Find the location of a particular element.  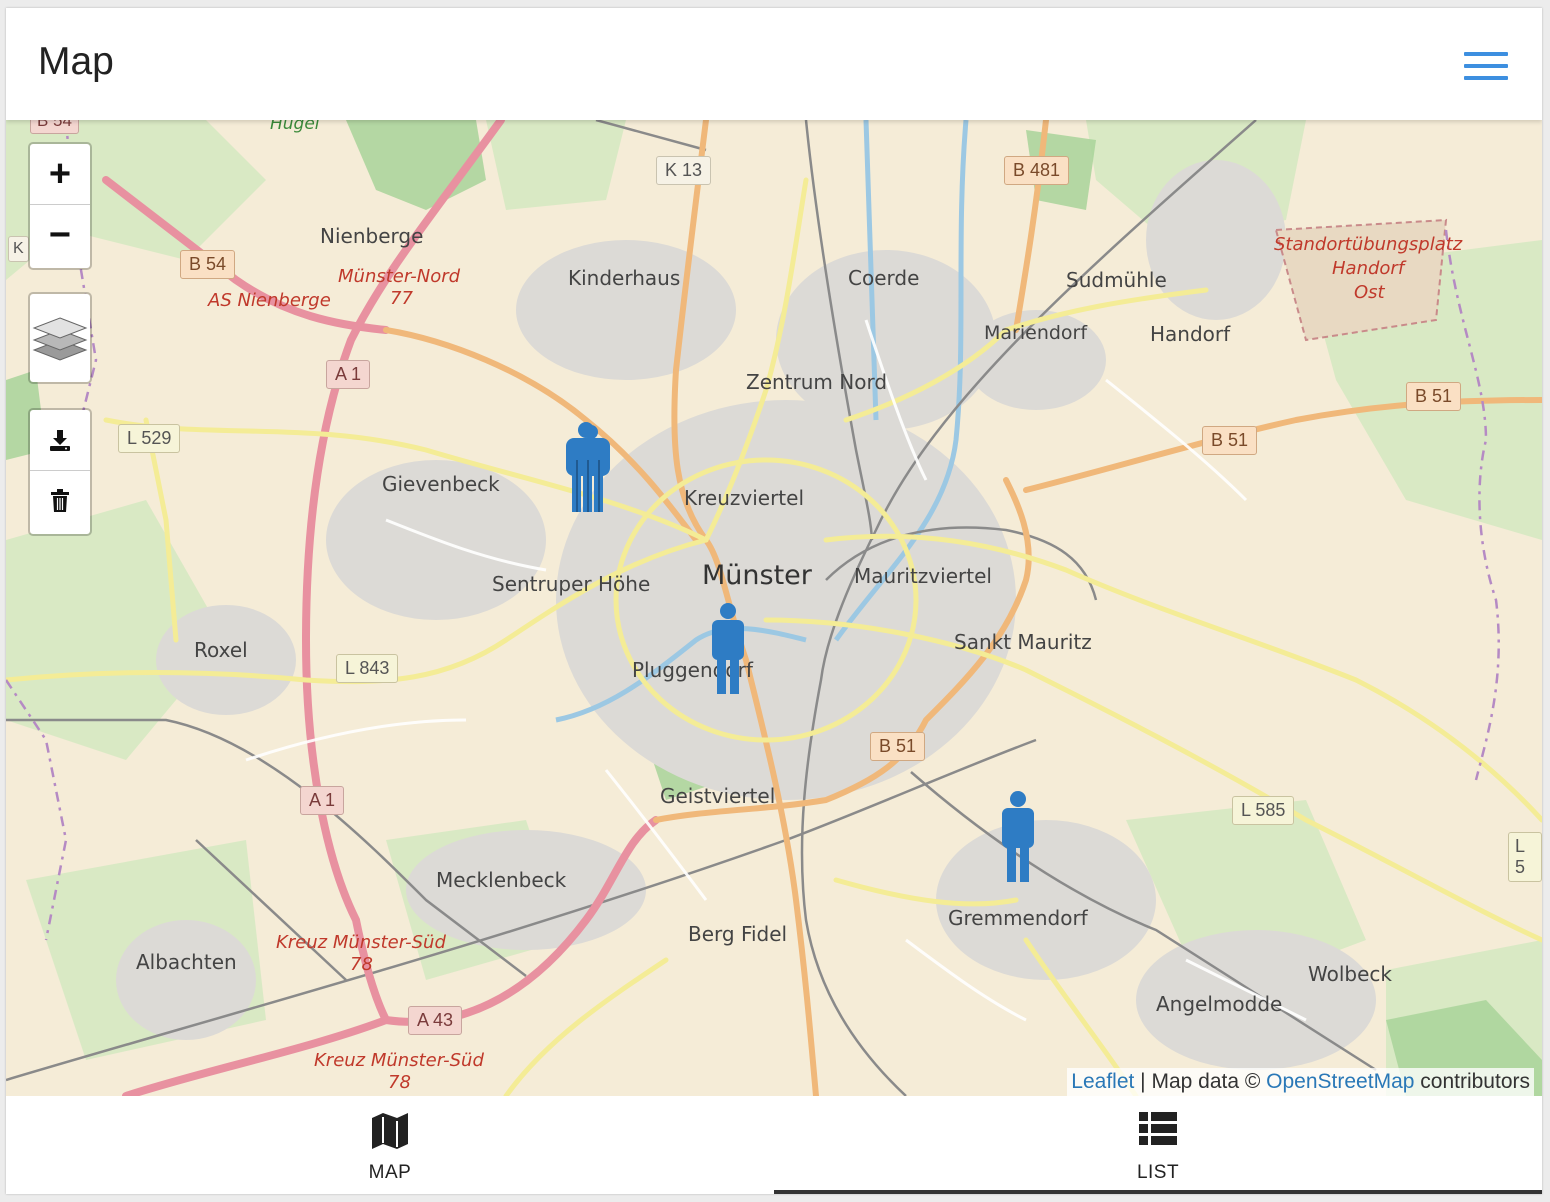

download-icon is located at coordinates (60, 440).